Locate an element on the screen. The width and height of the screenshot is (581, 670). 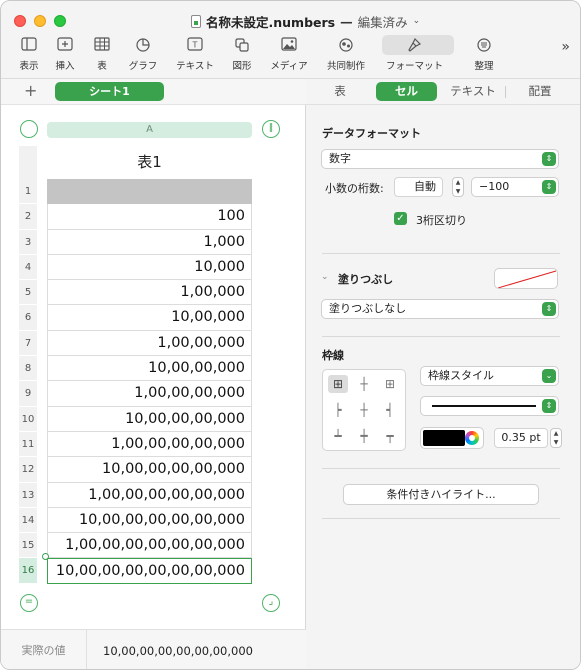
equals-icon: = is located at coordinates (29, 603).